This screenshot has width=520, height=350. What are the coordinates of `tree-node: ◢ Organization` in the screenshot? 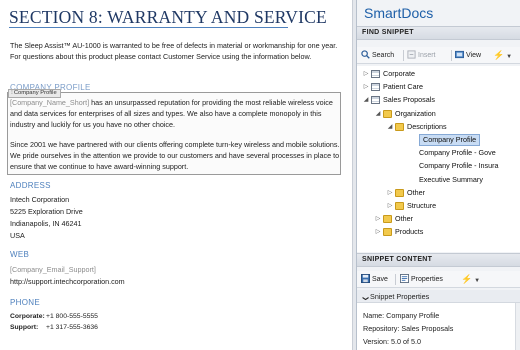 It's located at (438, 114).